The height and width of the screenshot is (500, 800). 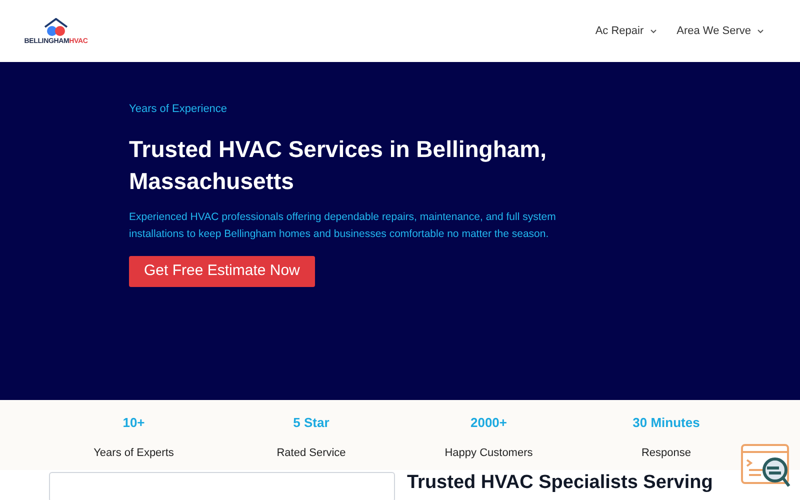 I want to click on stat-value: 5 Star, so click(x=311, y=423).